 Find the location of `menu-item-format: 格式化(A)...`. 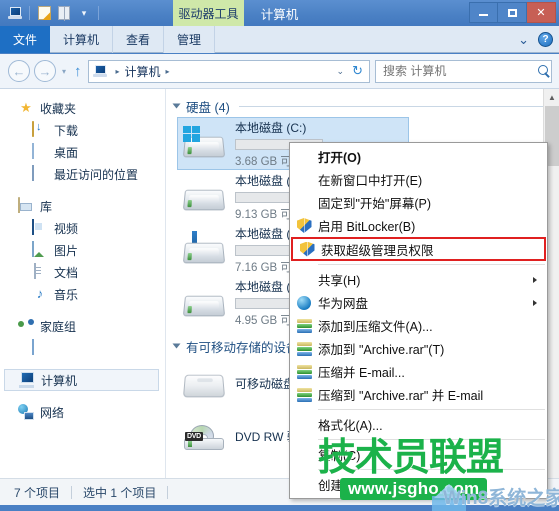

menu-item-format: 格式化(A)... is located at coordinates (418, 424).